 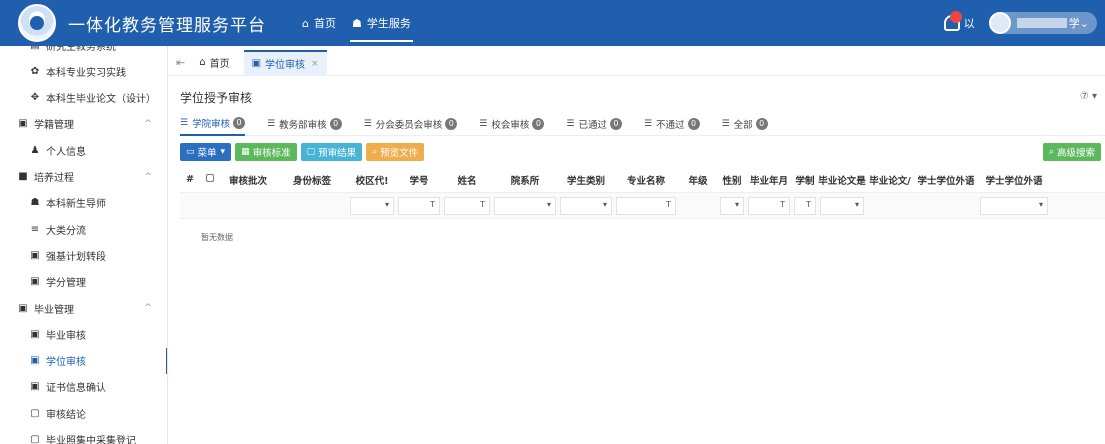 I want to click on review-stage-tab: ☰ 校会审核 0, so click(x=512, y=124).